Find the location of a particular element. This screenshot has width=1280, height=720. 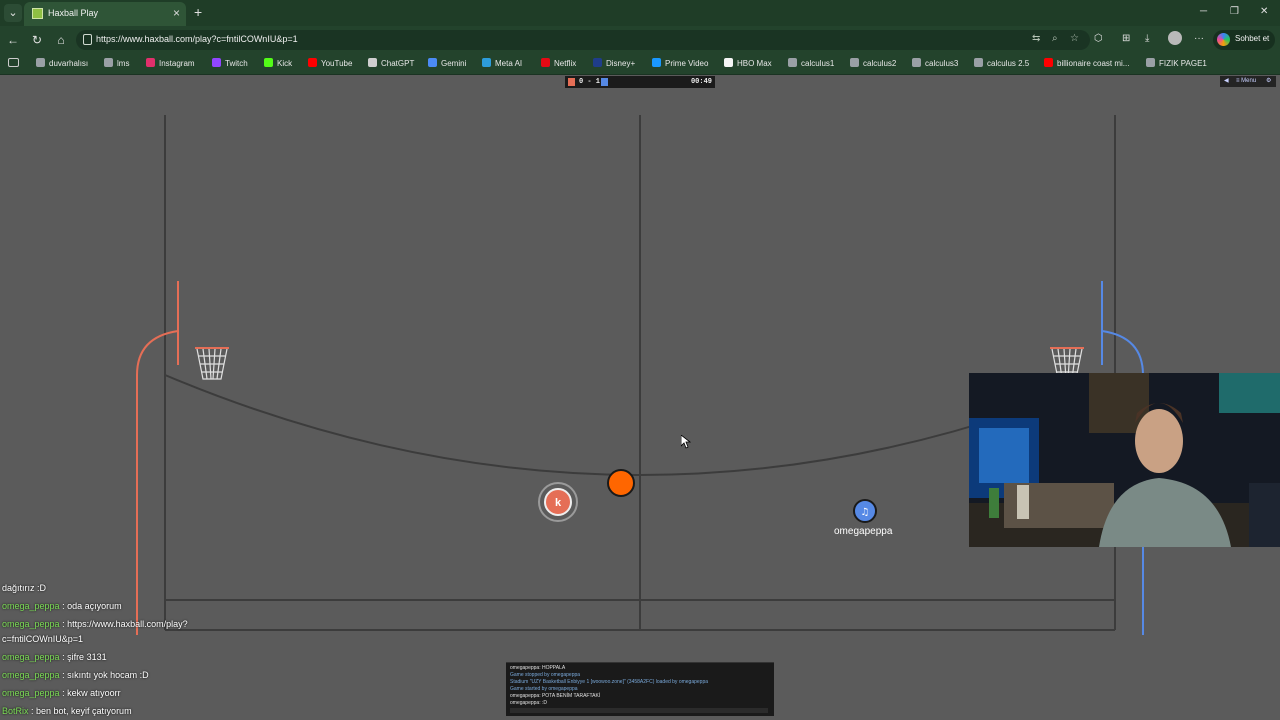

menu-button: ≡ Menu is located at coordinates (1246, 81).